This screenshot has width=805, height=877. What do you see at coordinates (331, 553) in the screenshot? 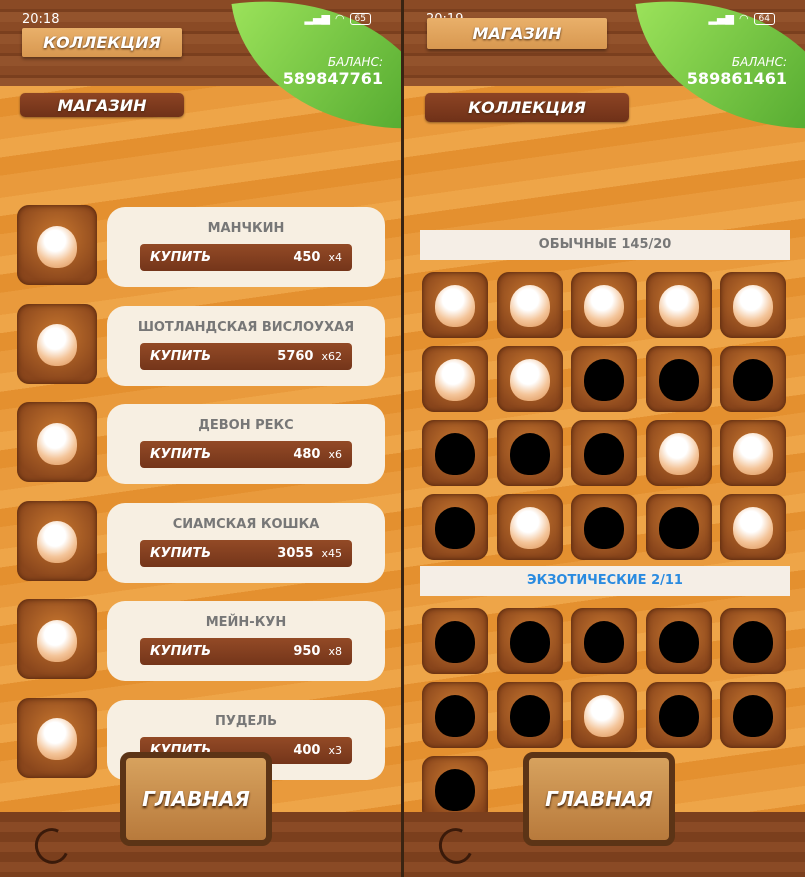
I see `multiplier: x45` at bounding box center [331, 553].